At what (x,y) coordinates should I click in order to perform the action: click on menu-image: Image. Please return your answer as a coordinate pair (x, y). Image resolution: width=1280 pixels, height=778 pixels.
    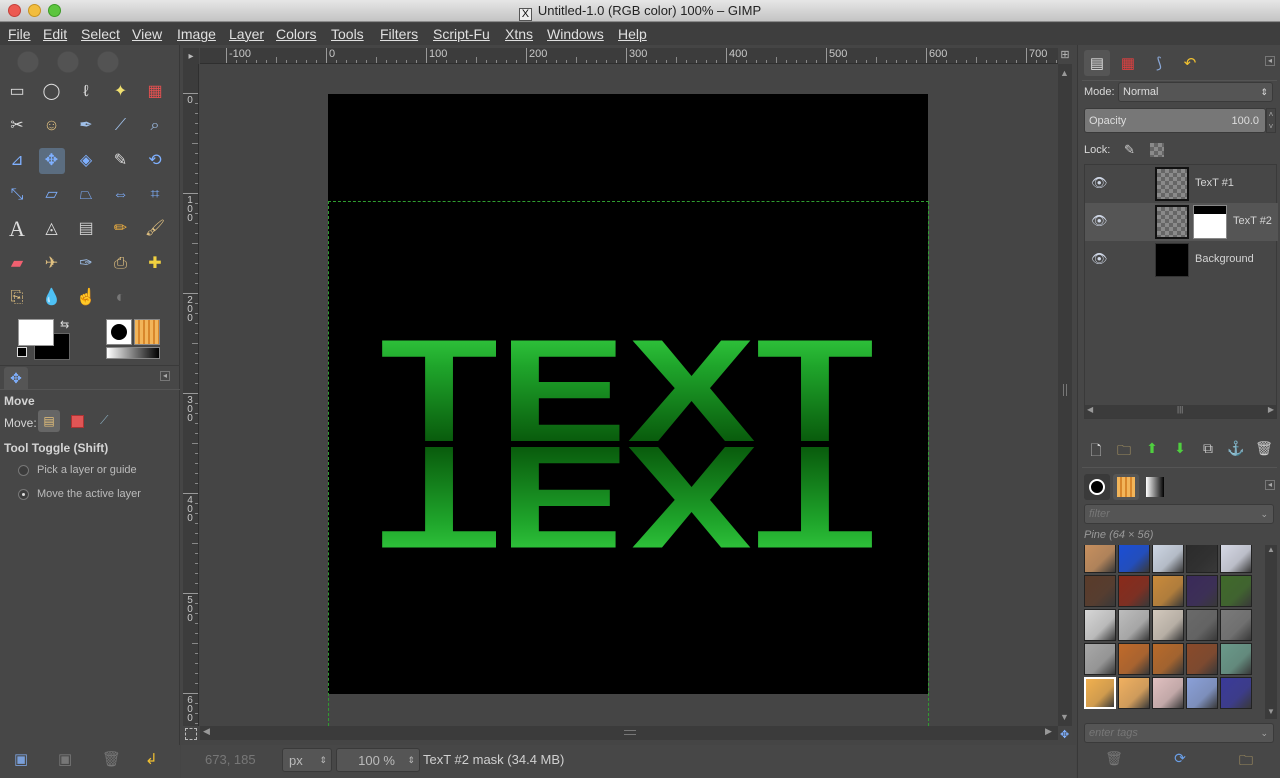
    Looking at the image, I should click on (196, 34).